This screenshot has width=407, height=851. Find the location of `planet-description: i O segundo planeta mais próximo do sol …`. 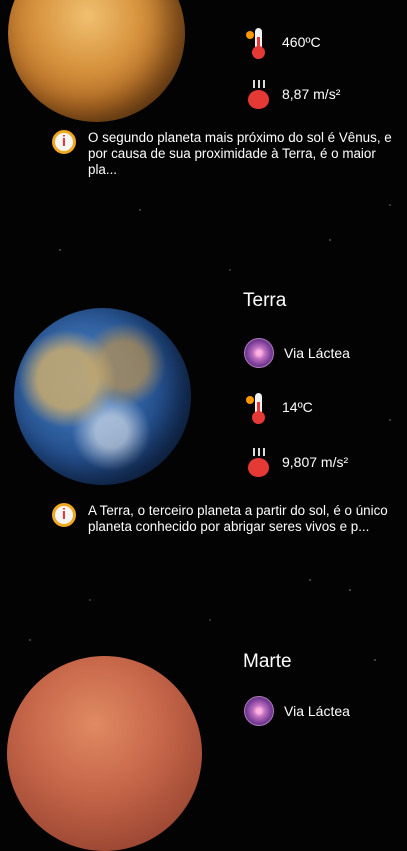

planet-description: i O segundo planeta mais próximo do sol … is located at coordinates (229, 154).